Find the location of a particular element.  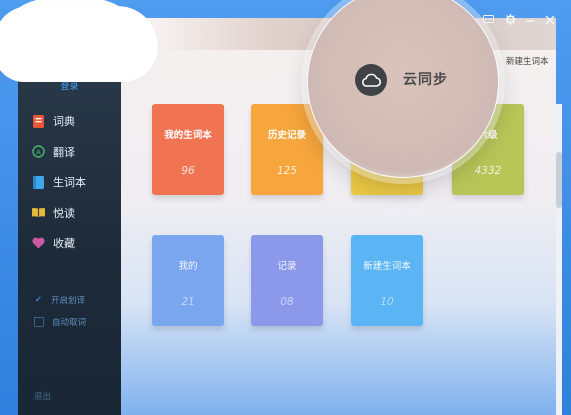

svg-text: A is located at coordinates (38, 153).